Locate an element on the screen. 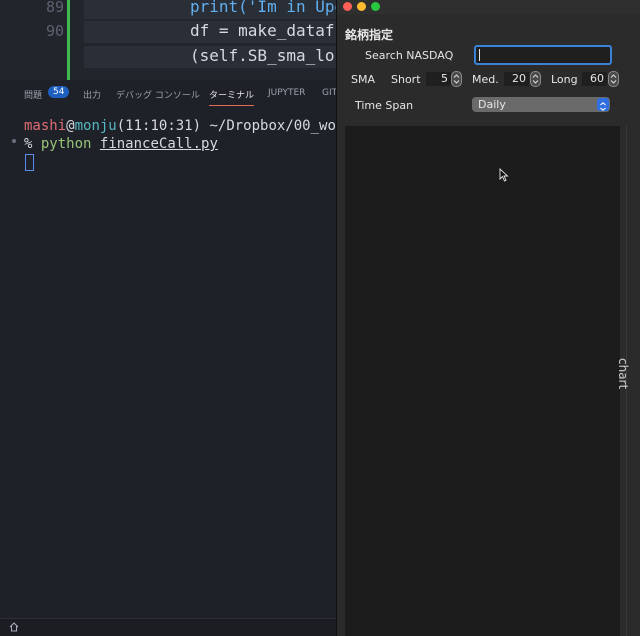 This screenshot has width=640, height=636. terminal-prompt-symbol: % is located at coordinates (28, 144).